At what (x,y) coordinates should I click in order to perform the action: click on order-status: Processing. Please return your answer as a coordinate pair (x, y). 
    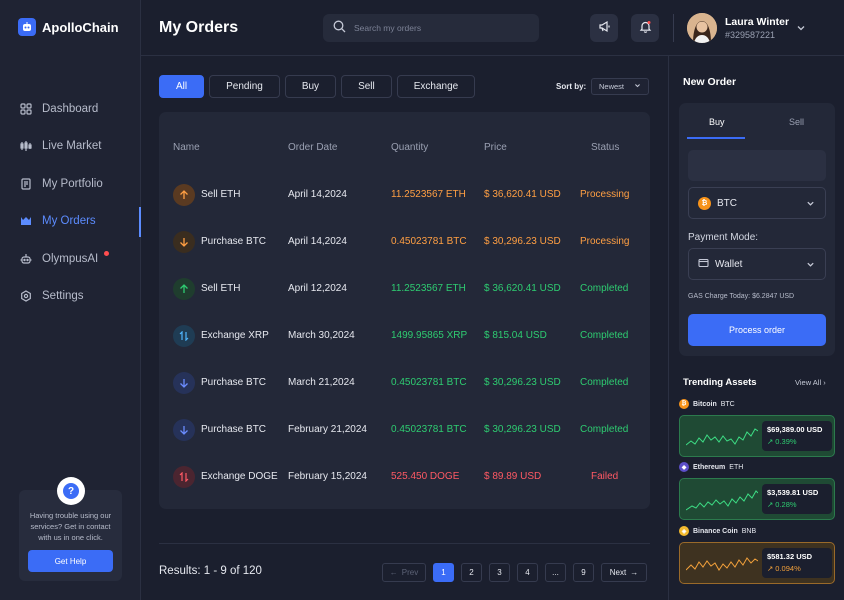
    Looking at the image, I should click on (605, 194).